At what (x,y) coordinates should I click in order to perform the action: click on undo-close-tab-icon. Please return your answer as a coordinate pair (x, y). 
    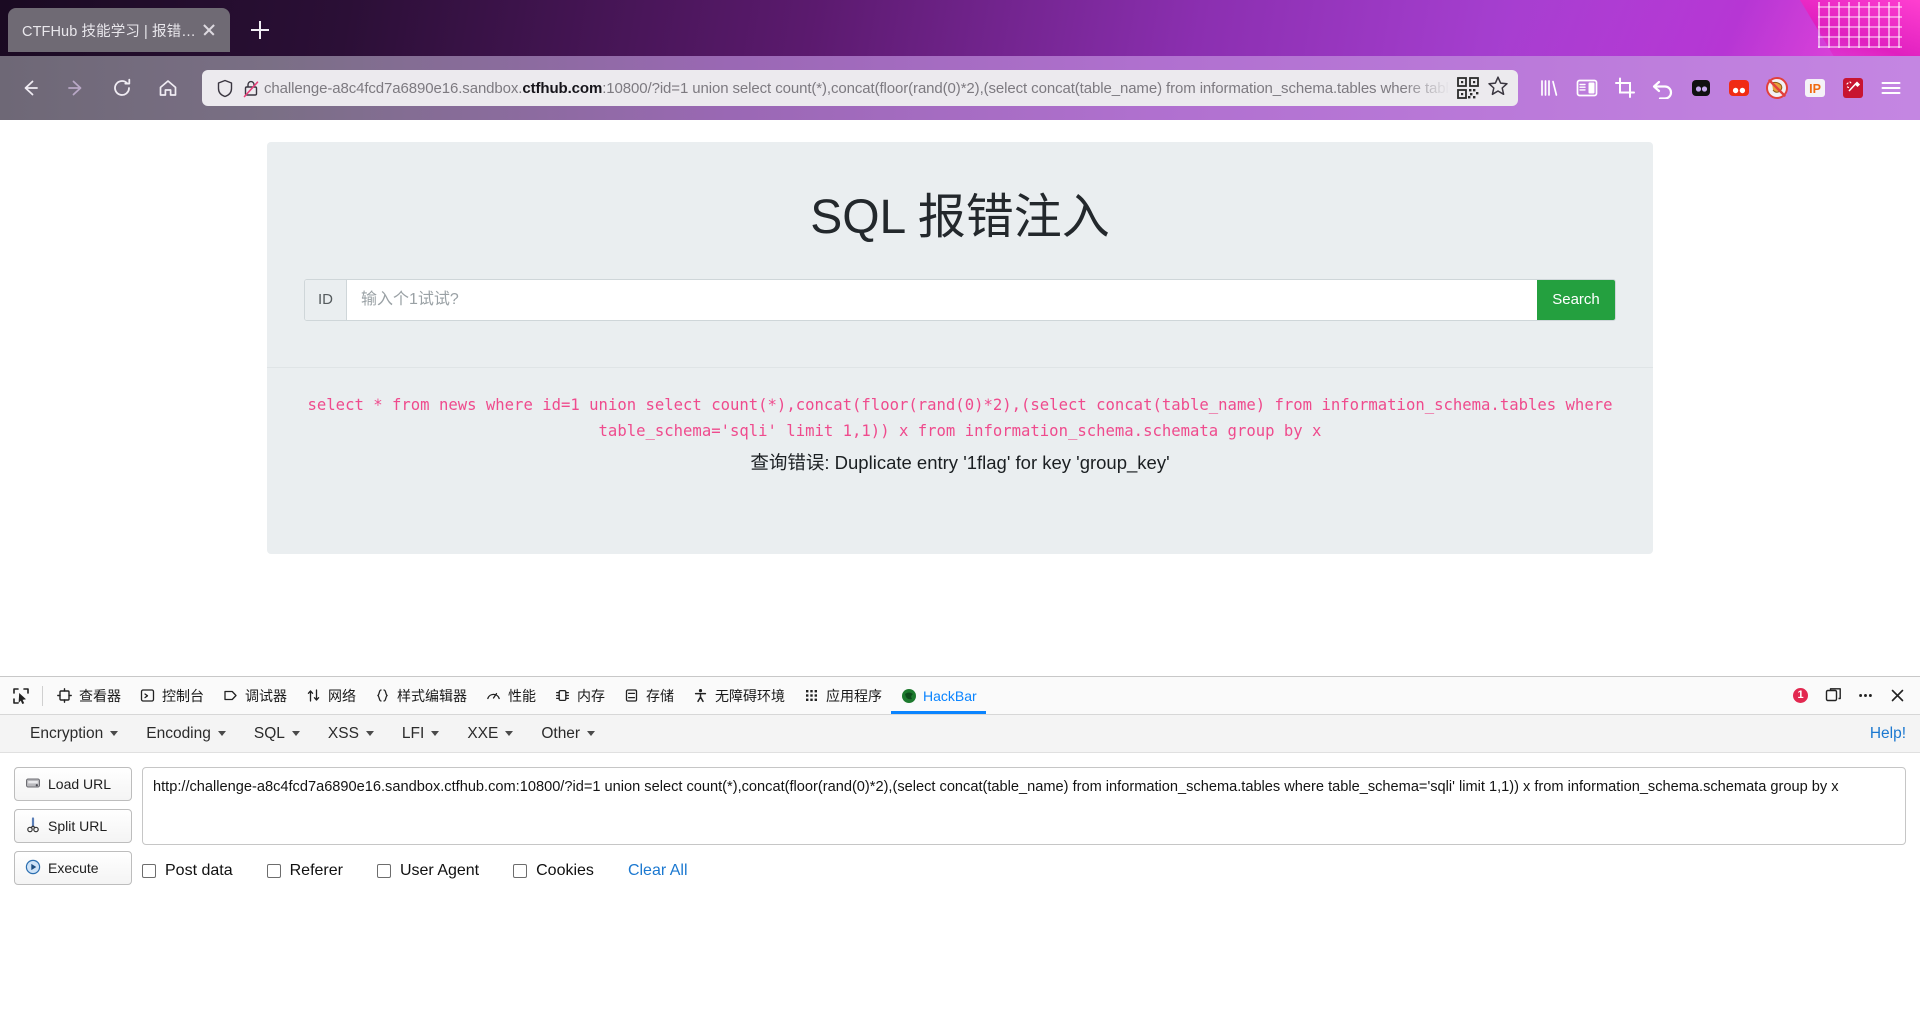
    Looking at the image, I should click on (1663, 88).